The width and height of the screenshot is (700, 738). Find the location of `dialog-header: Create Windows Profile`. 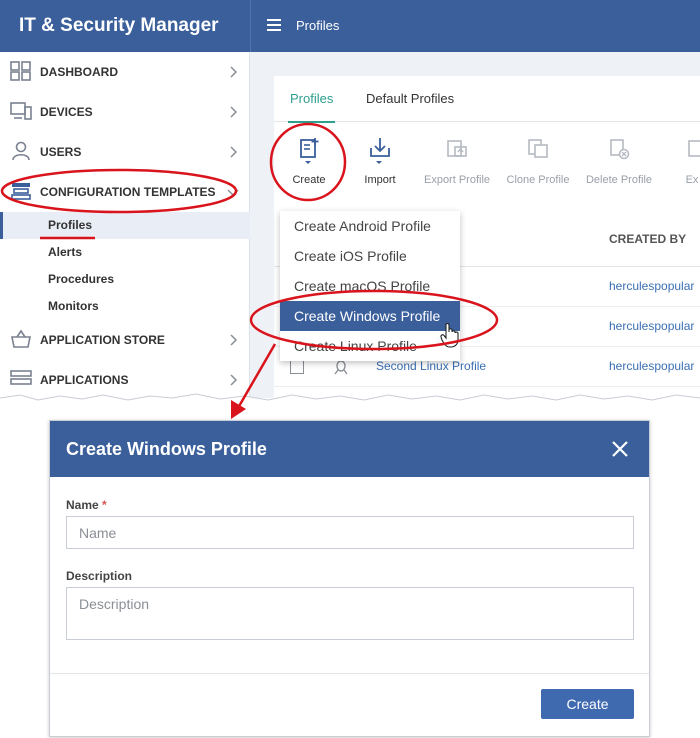

dialog-header: Create Windows Profile is located at coordinates (349, 449).